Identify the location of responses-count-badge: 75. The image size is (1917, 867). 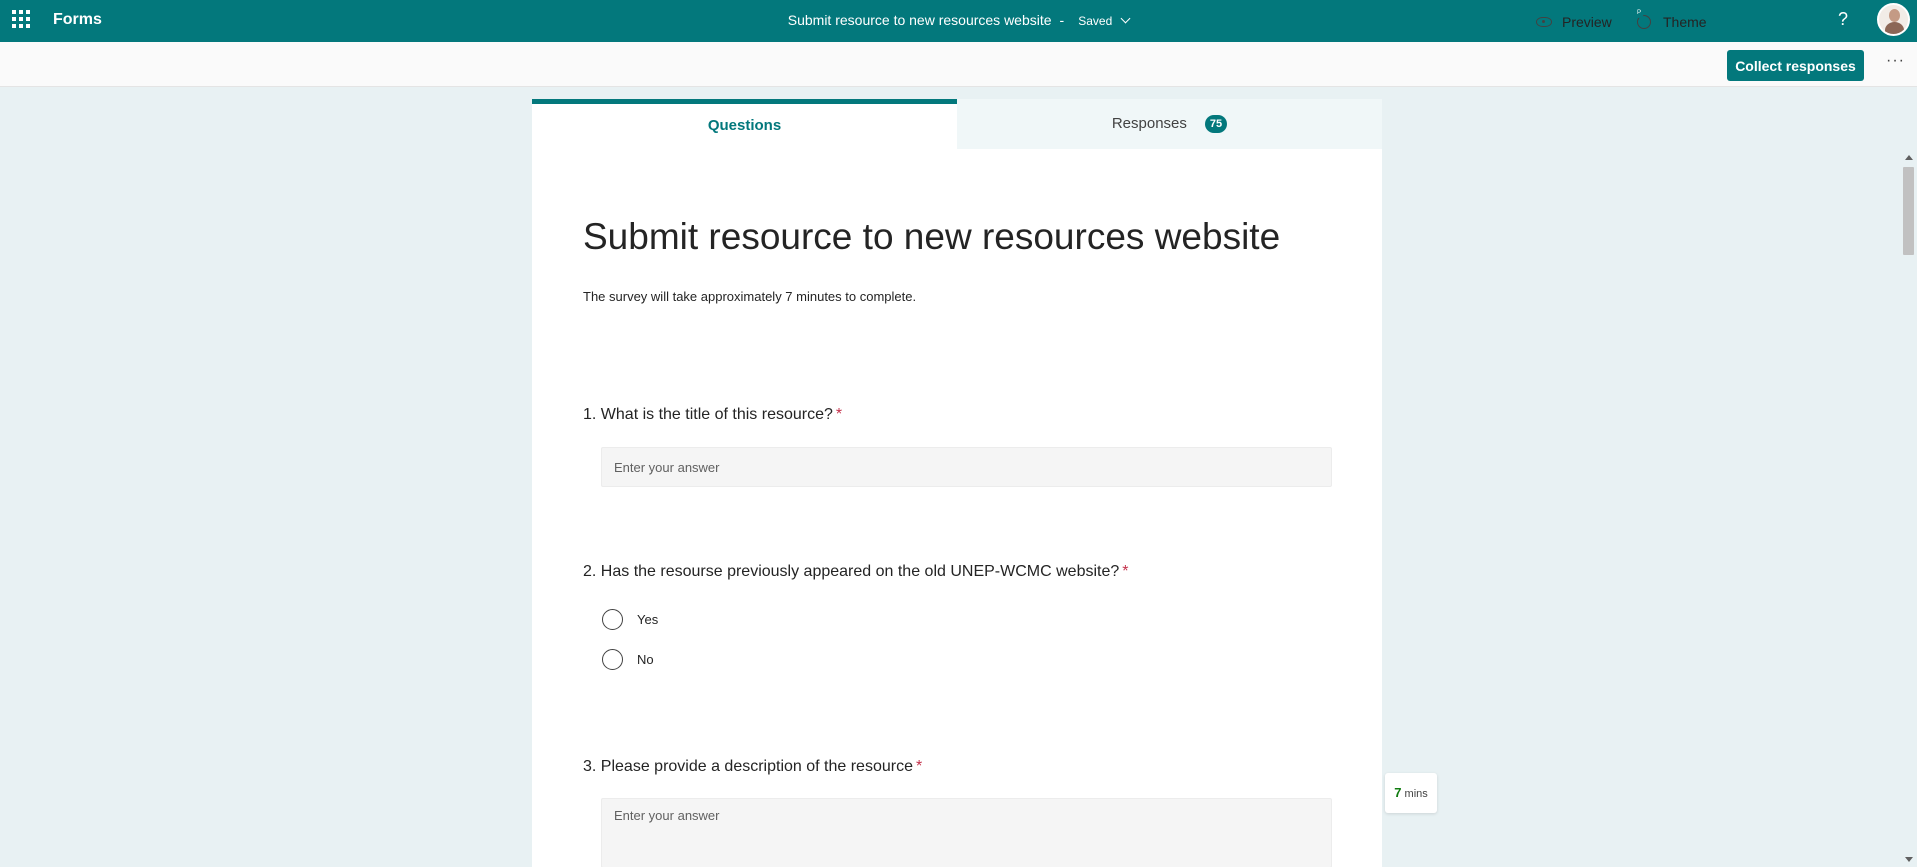
(1216, 124).